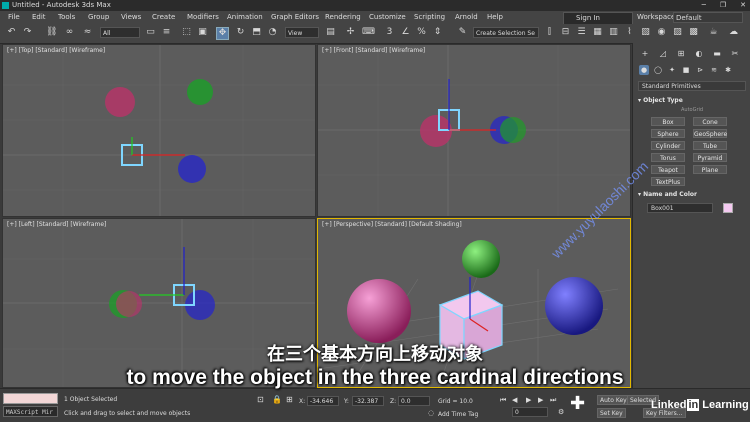 The height and width of the screenshot is (422, 750). Describe the element at coordinates (200, 92) in the screenshot. I see `green-sphere` at that location.